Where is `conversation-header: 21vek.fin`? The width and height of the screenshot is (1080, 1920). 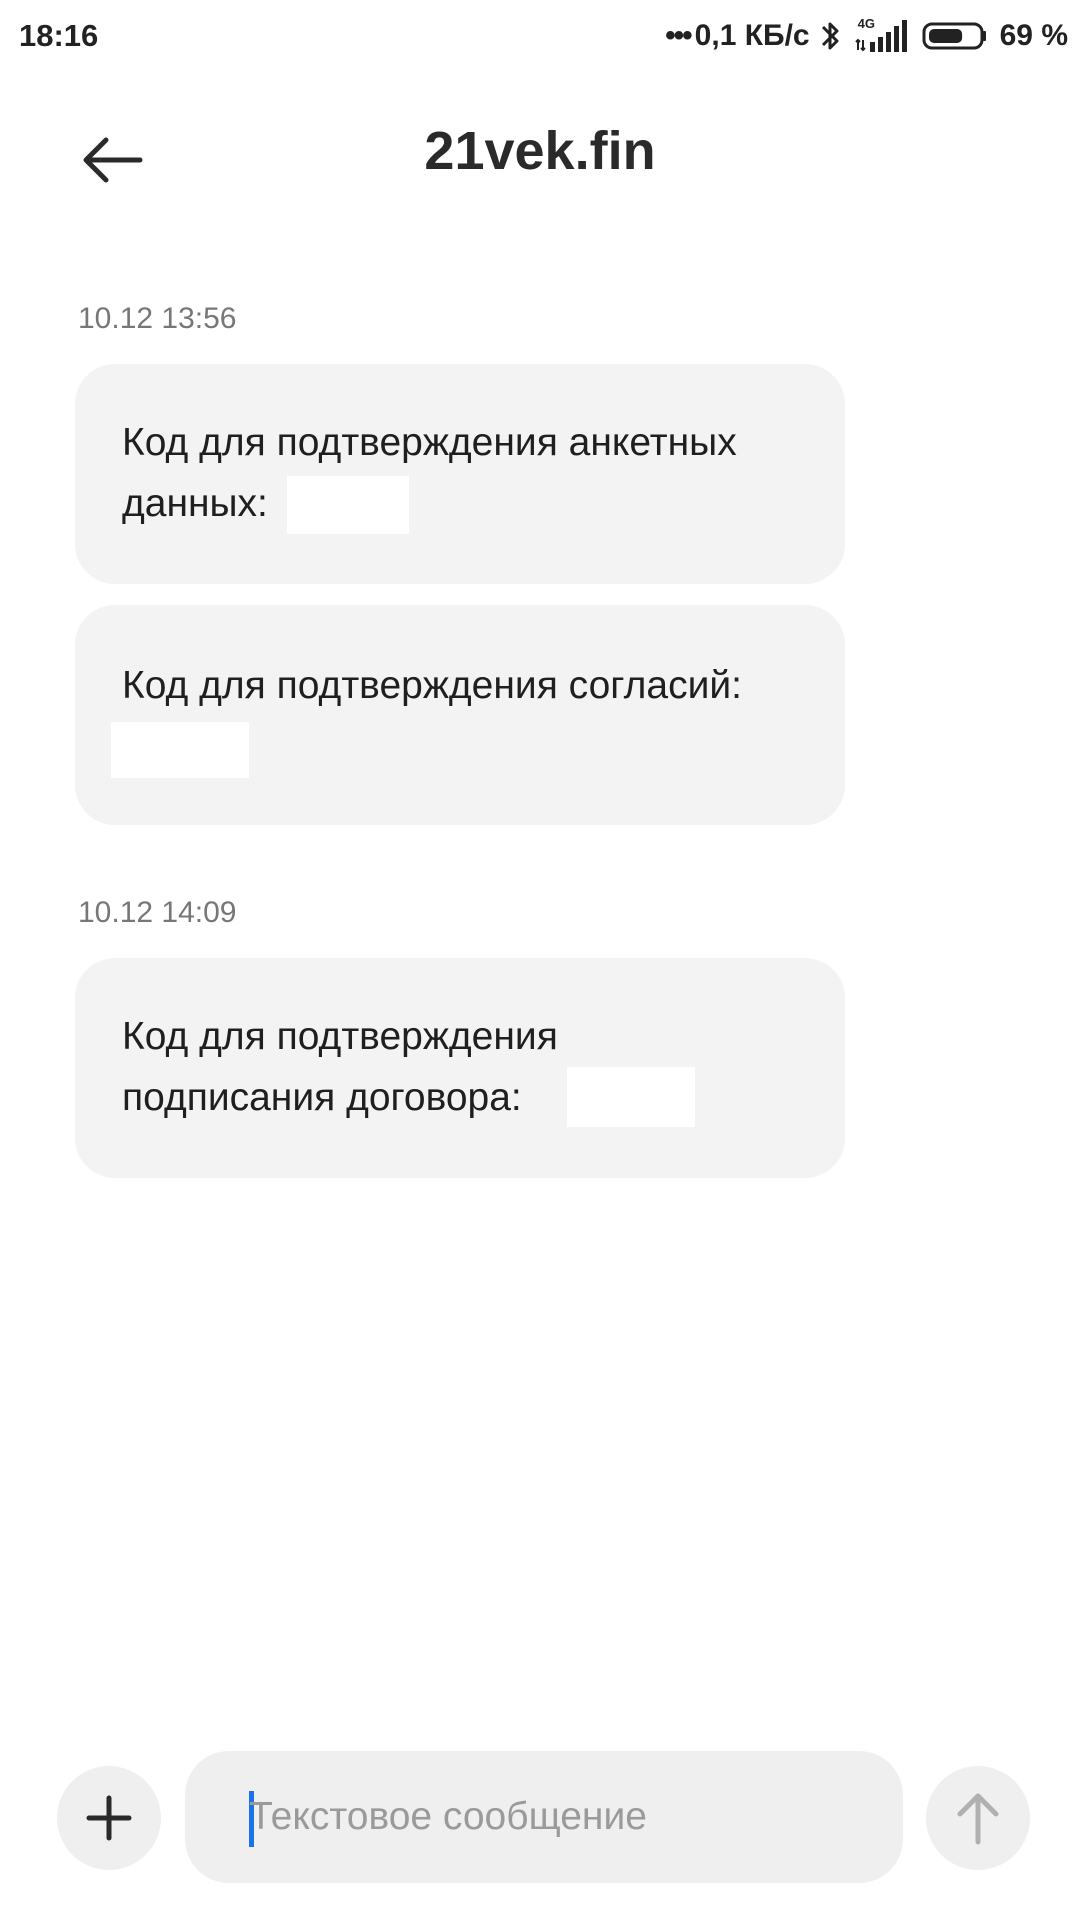
conversation-header: 21vek.fin is located at coordinates (540, 155).